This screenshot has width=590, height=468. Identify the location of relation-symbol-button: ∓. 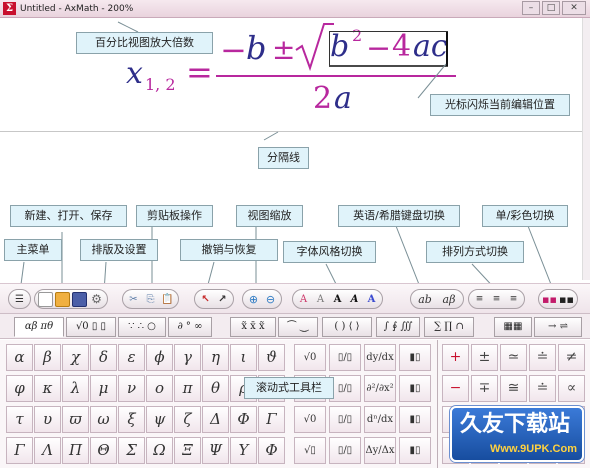
(484, 388).